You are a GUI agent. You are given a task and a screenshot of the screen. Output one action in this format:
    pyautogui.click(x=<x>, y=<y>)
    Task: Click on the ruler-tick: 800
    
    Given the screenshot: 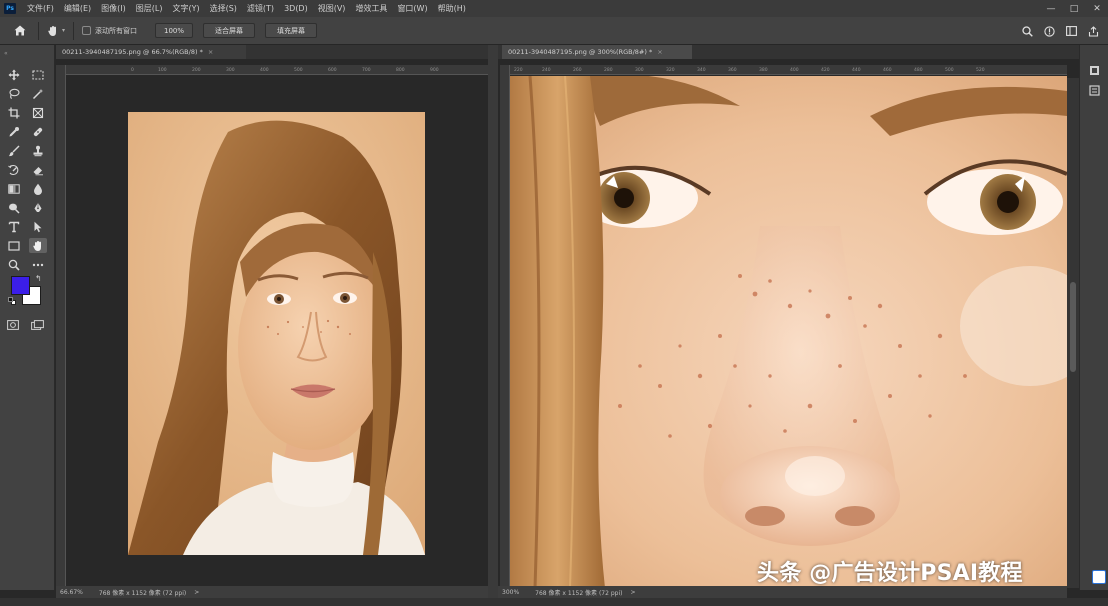 What is the action you would take?
    pyautogui.click(x=400, y=70)
    